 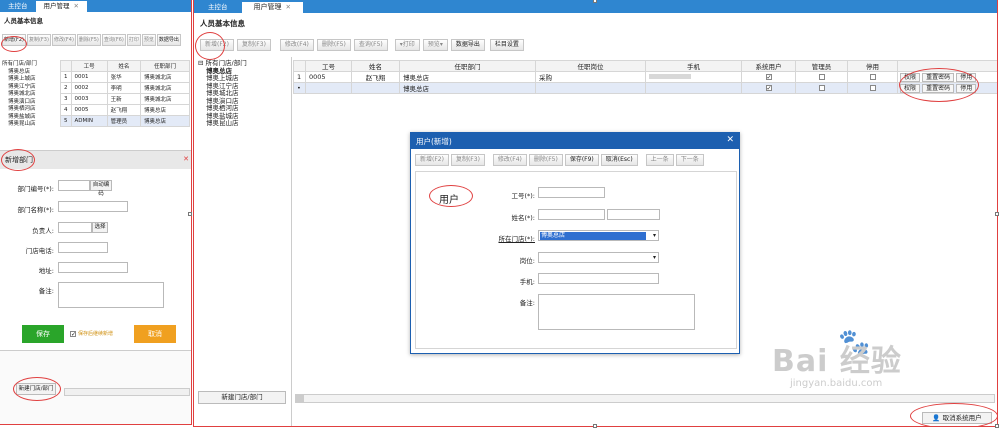 What do you see at coordinates (645, 88) in the screenshot?
I see `table-row: • 博奥总店 权限 重置密码 停用` at bounding box center [645, 88].